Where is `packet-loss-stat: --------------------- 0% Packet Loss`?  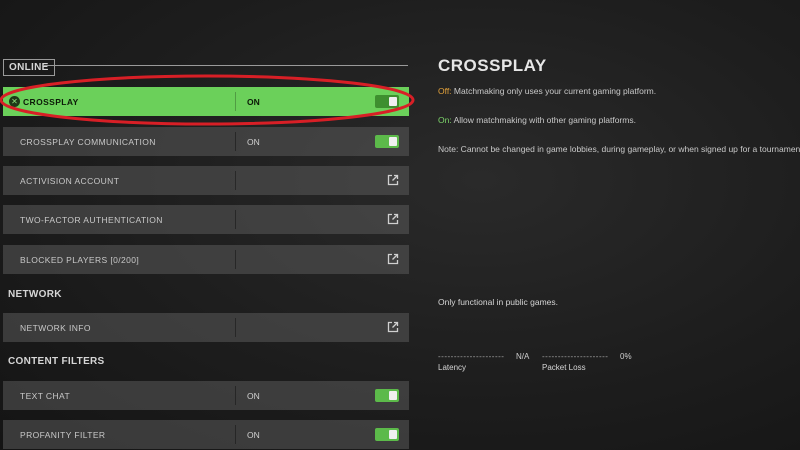
packet-loss-stat: --------------------- 0% Packet Loss is located at coordinates (587, 362).